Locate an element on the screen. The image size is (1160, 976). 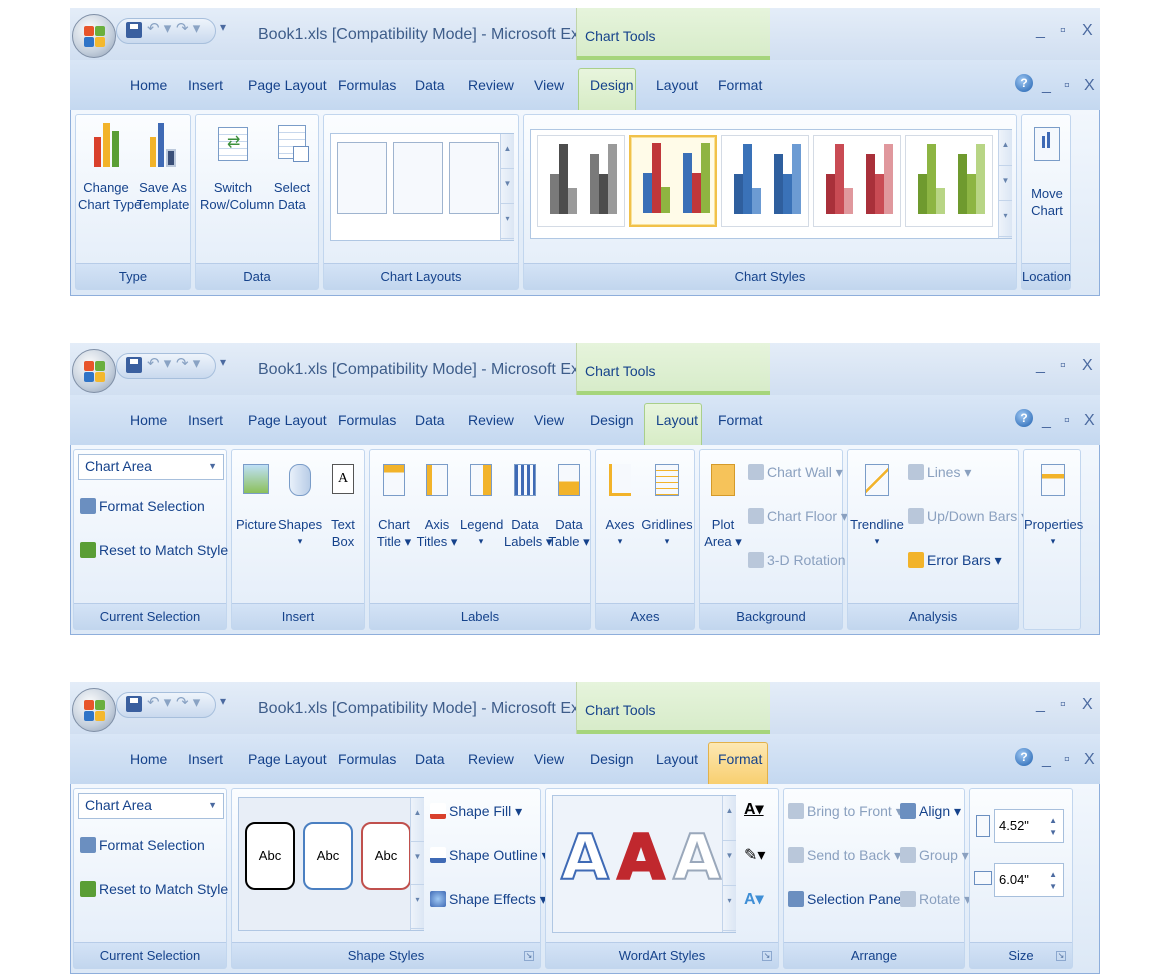
text-box-button: A Text Box is located at coordinates (343, 507).